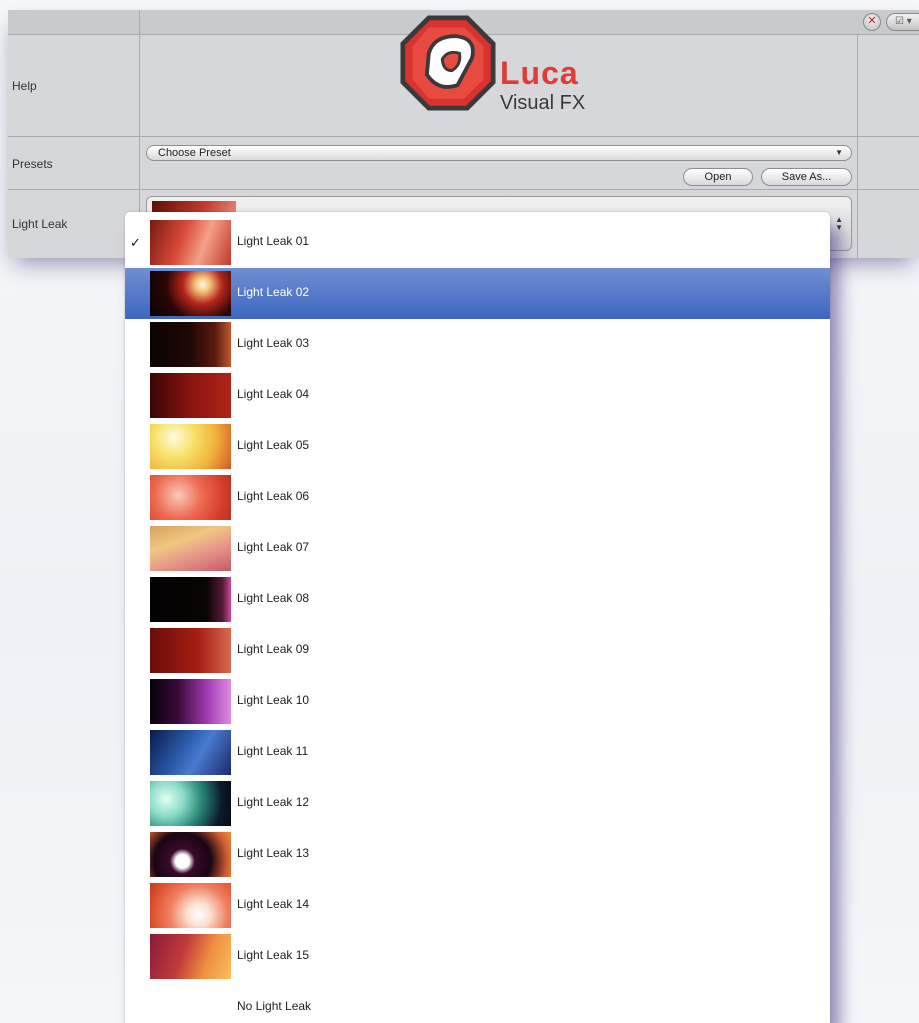 The height and width of the screenshot is (1023, 919). I want to click on logo-subtitle: Visual FX, so click(543, 103).